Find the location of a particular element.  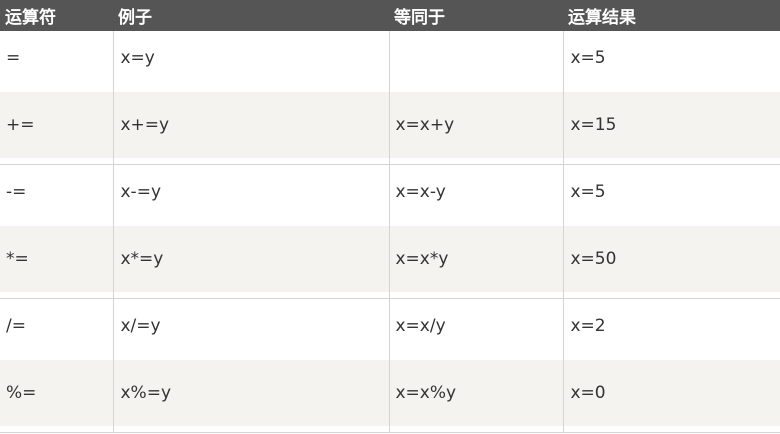

result-cell: x=2 is located at coordinates (671, 326).